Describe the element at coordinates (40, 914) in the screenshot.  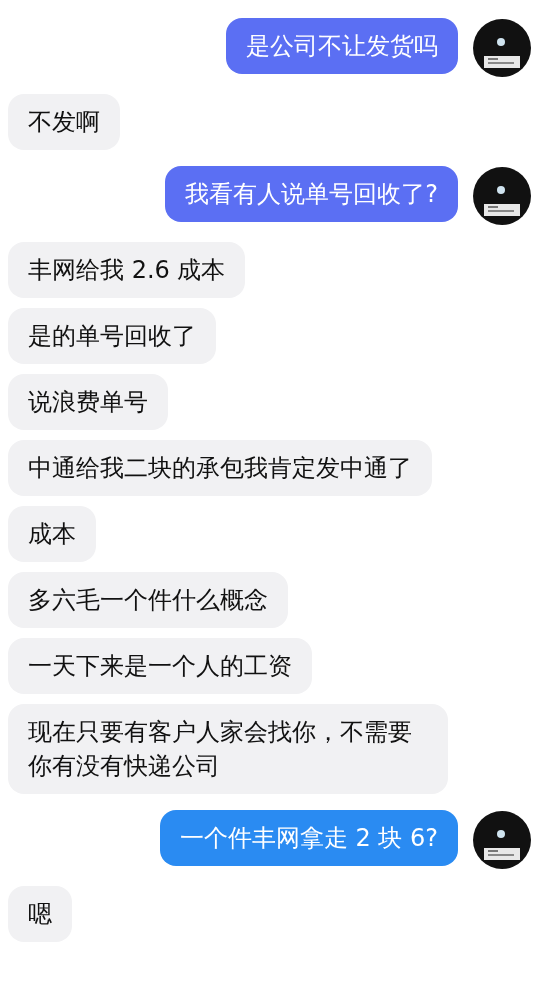
I see `message-bubble: 嗯` at that location.